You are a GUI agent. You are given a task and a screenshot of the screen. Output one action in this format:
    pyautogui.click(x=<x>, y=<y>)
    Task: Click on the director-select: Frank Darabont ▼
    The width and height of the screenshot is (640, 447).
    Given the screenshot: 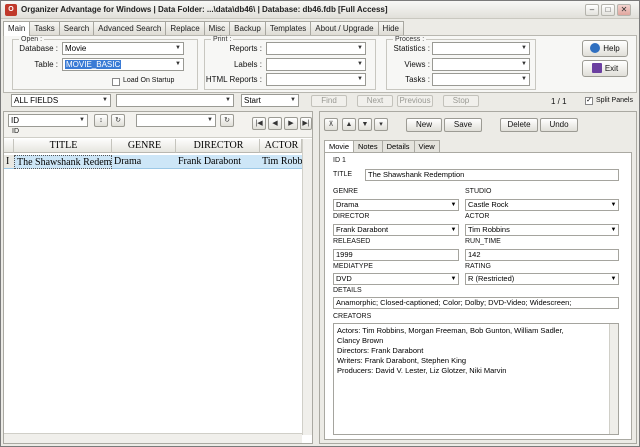 What is the action you would take?
    pyautogui.click(x=396, y=230)
    